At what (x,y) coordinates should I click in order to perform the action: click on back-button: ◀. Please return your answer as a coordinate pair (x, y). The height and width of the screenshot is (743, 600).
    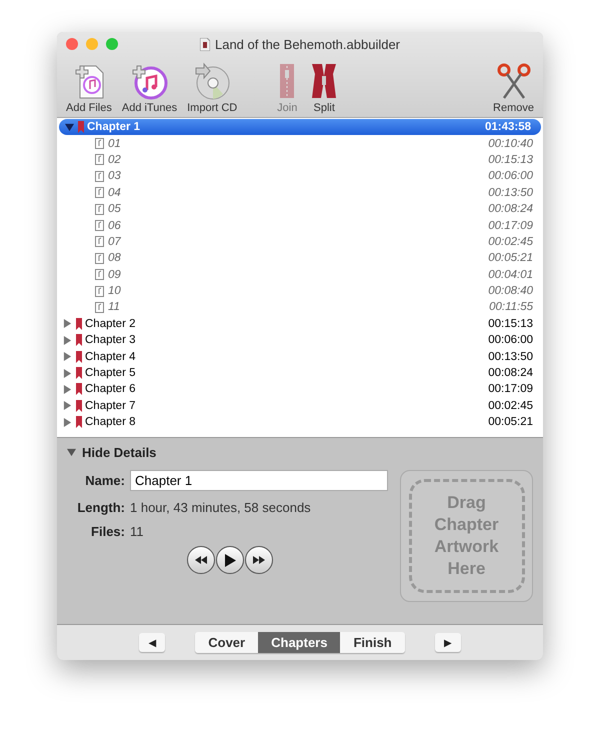
    Looking at the image, I should click on (152, 642).